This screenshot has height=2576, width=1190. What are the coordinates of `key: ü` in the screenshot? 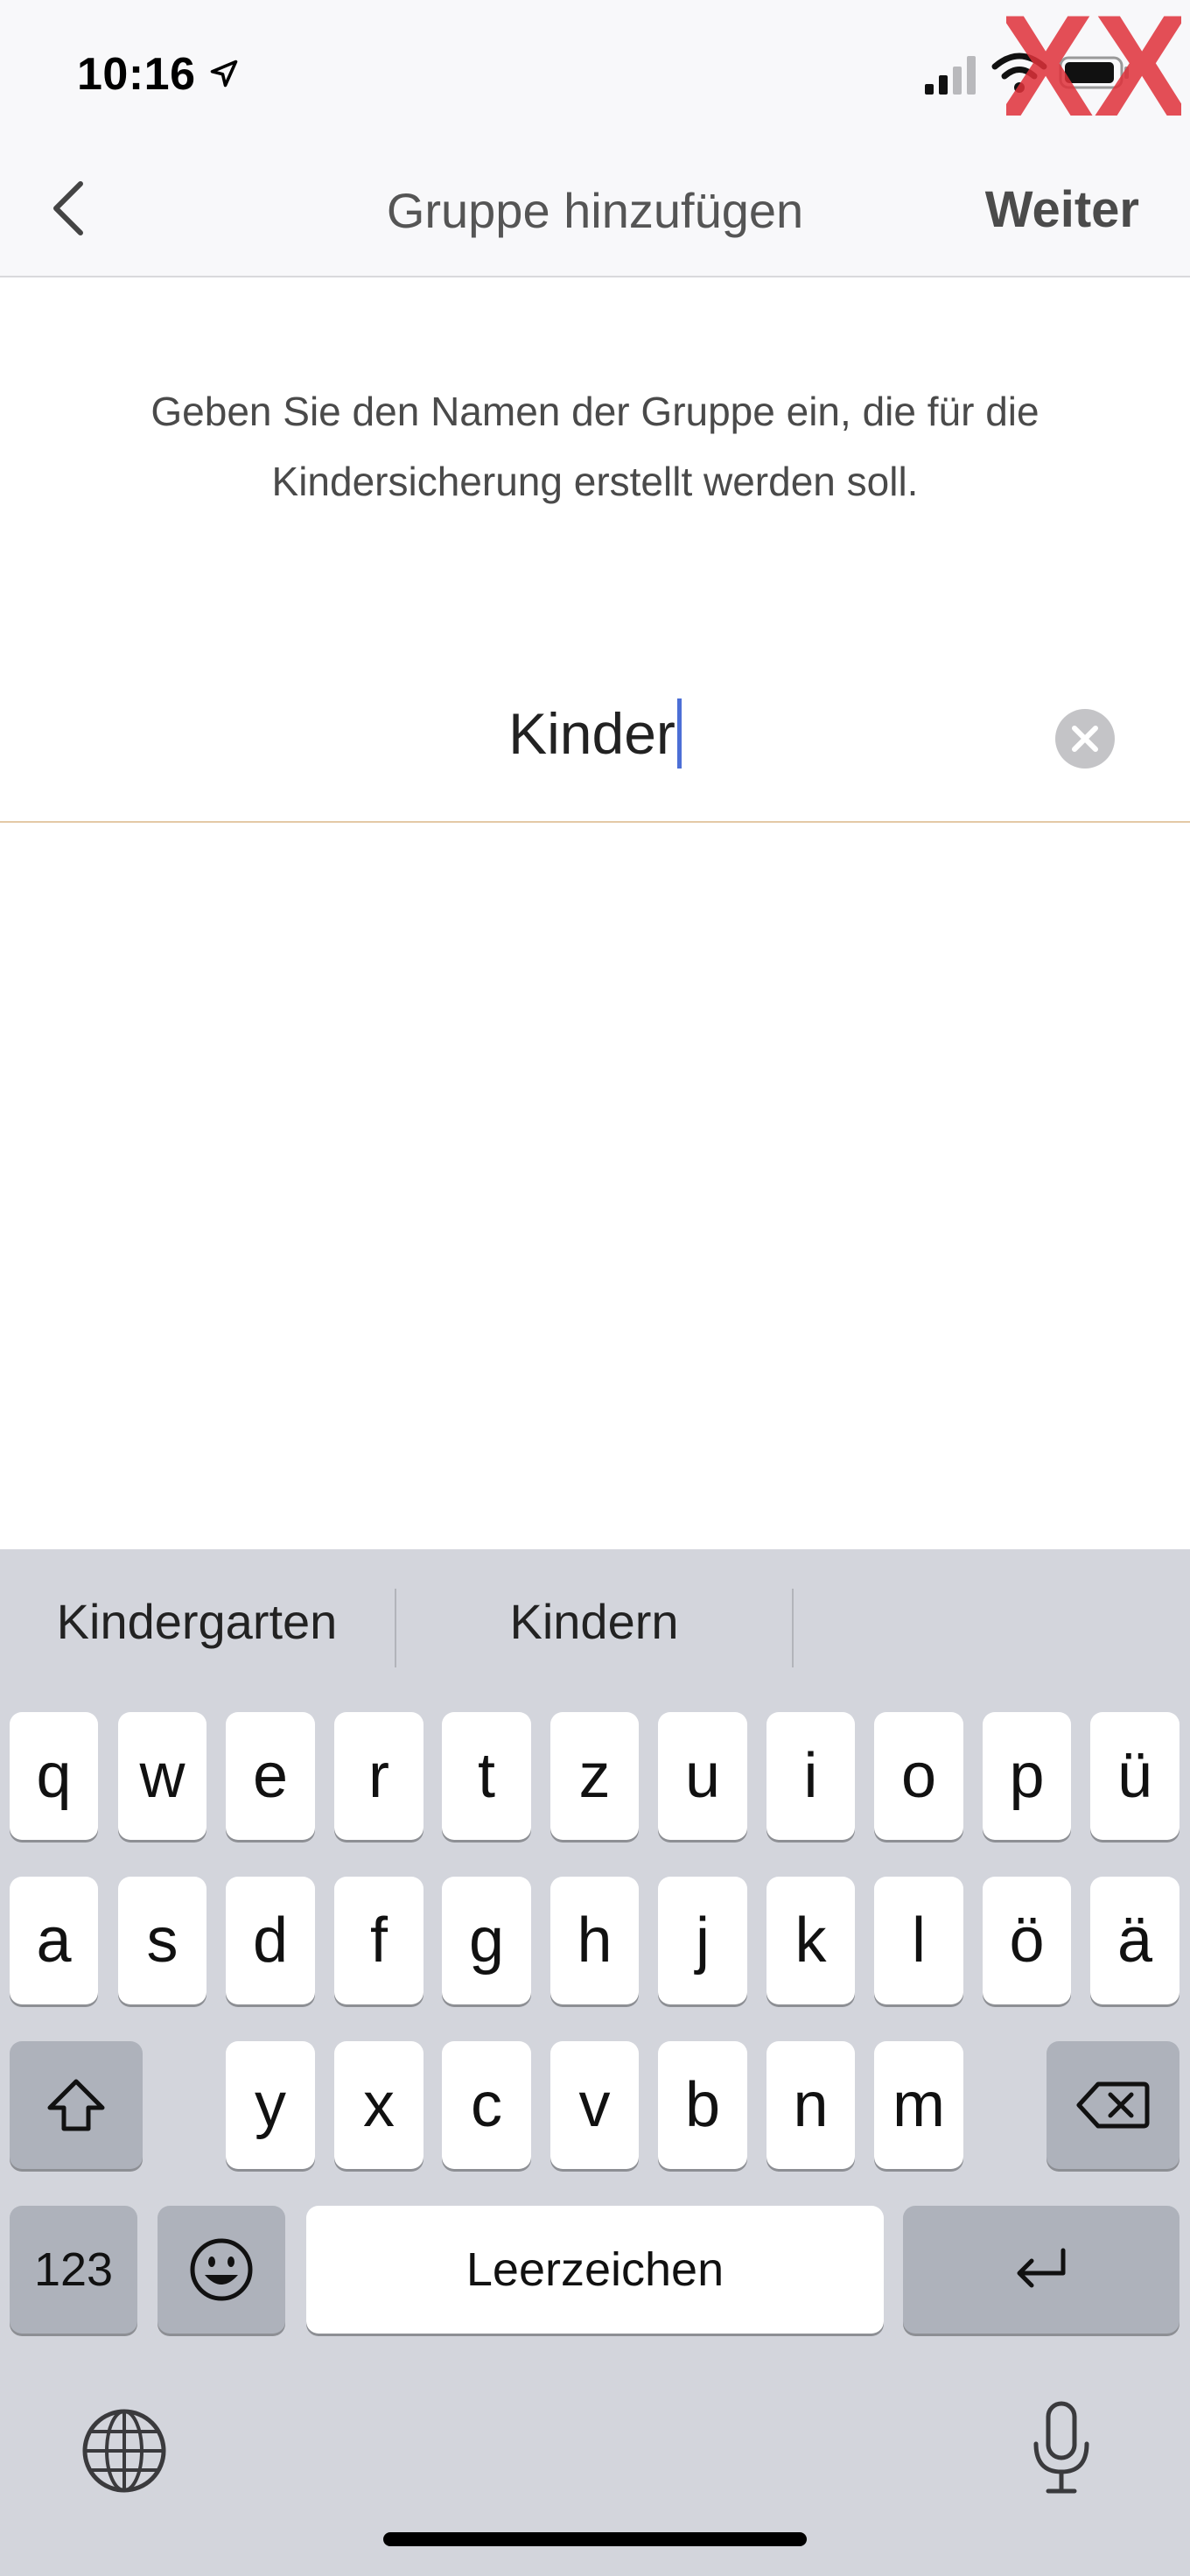 It's located at (1135, 1776).